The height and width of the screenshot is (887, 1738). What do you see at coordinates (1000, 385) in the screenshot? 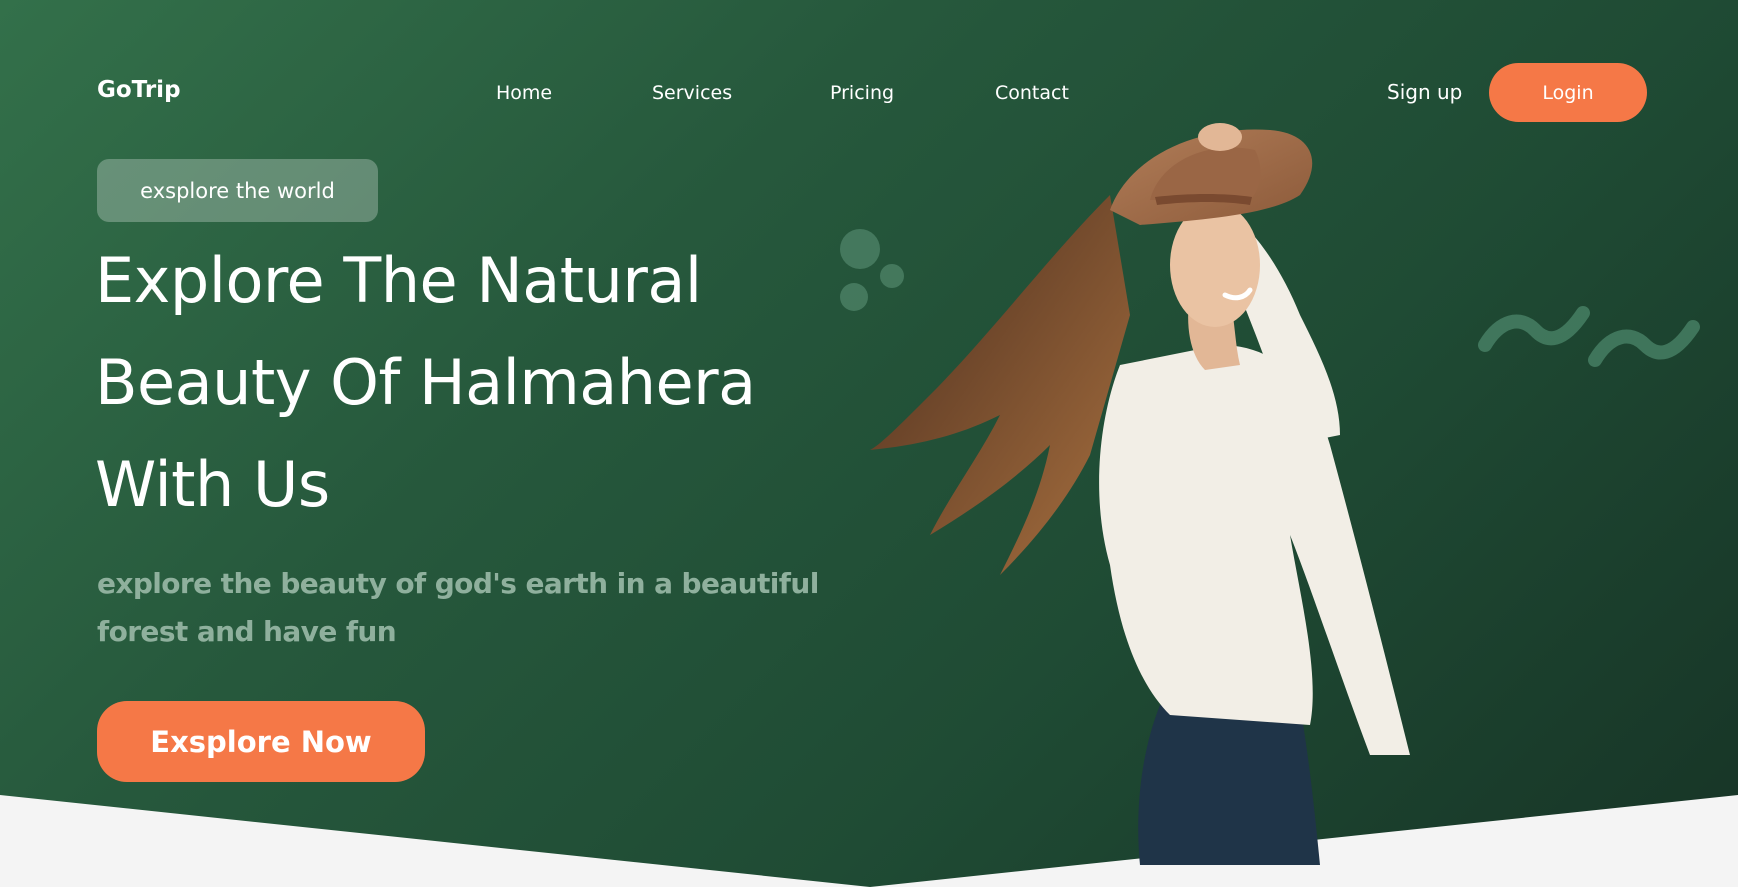
I see `hair-shape` at bounding box center [1000, 385].